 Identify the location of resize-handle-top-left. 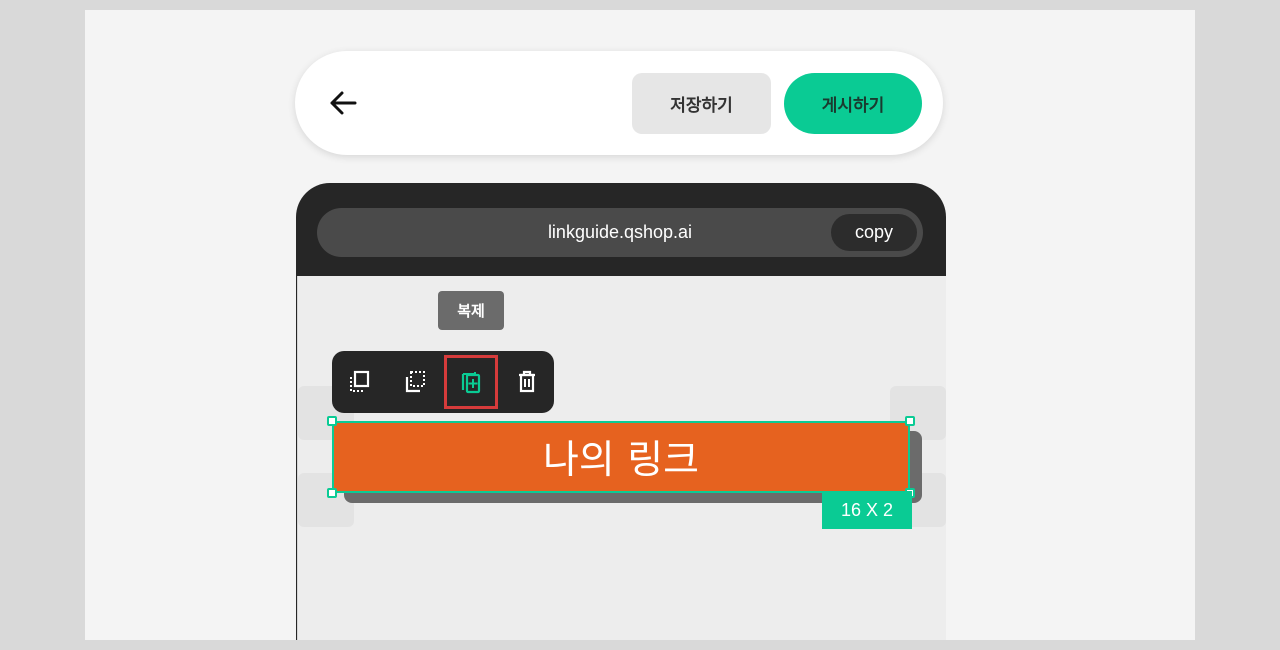
(332, 421).